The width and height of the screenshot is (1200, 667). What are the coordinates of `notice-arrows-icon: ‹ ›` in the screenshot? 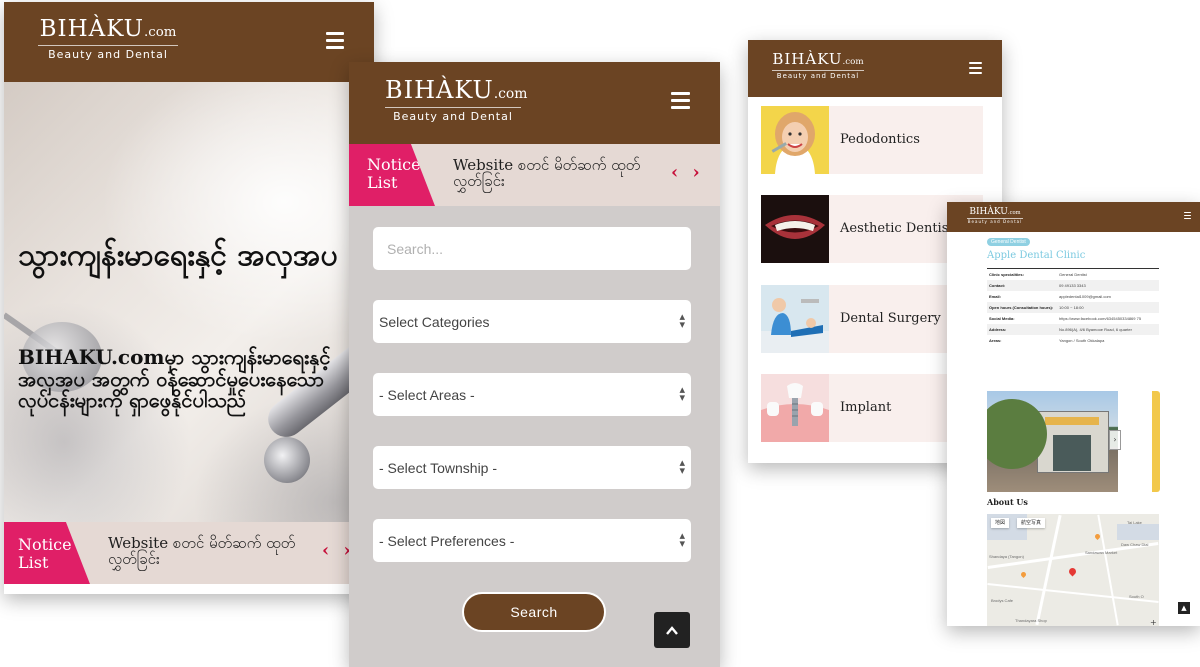 It's located at (687, 172).